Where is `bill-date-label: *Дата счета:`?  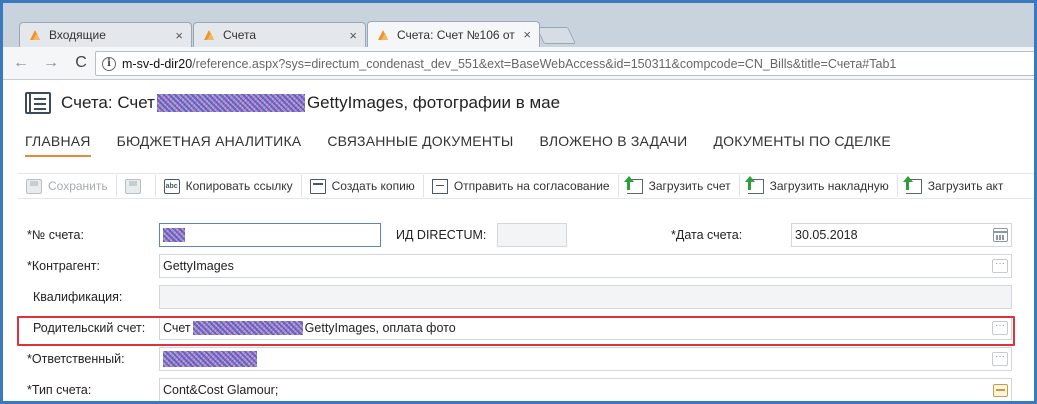
bill-date-label: *Дата счета: is located at coordinates (707, 235).